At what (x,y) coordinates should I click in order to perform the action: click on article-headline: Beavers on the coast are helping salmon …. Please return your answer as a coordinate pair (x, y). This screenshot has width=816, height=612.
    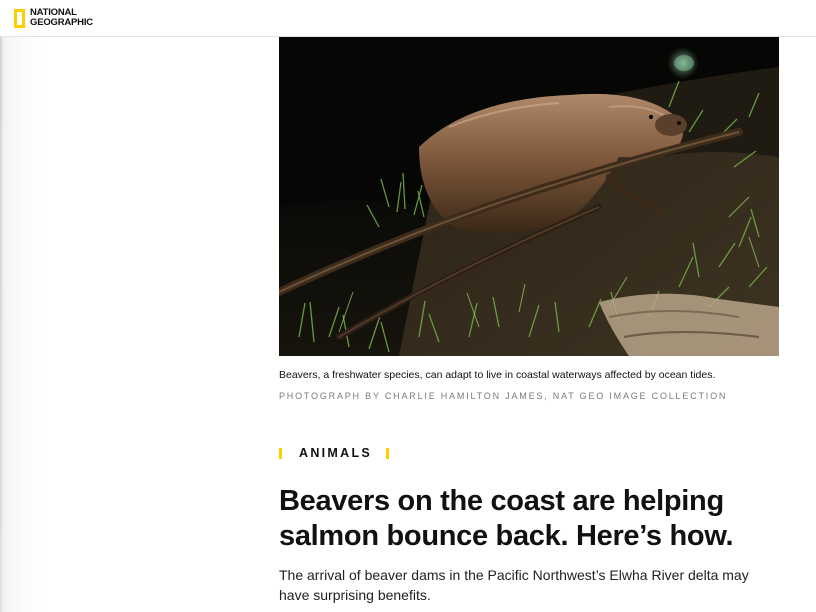
    Looking at the image, I should click on (506, 518).